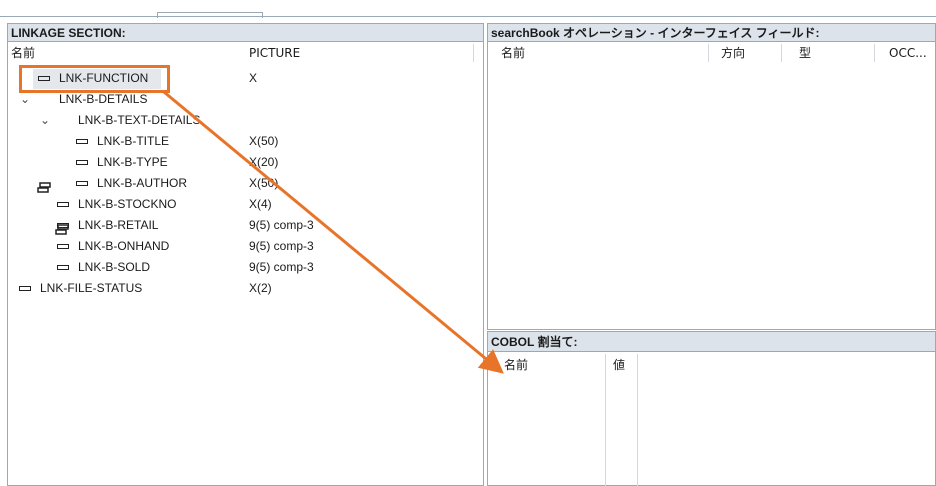 The width and height of the screenshot is (936, 486). Describe the element at coordinates (235, 267) in the screenshot. I see `tree-row-lnk-b-sold: LNK-B-SOLD 9(5) comp-3` at that location.